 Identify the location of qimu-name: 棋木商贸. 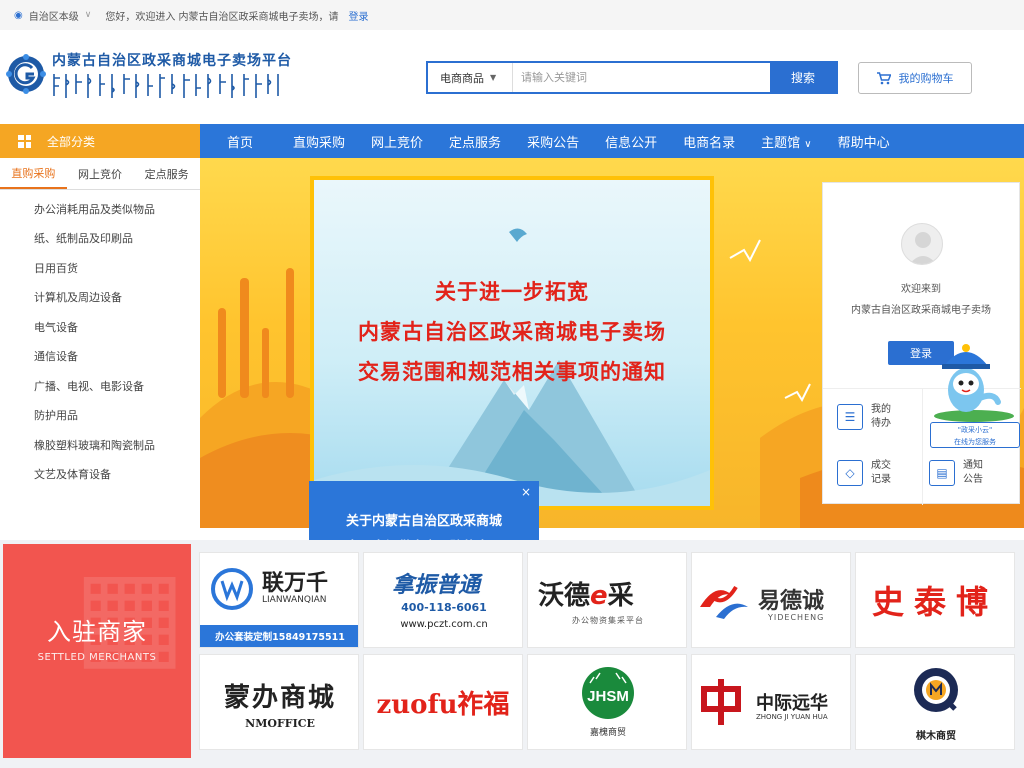
(936, 736).